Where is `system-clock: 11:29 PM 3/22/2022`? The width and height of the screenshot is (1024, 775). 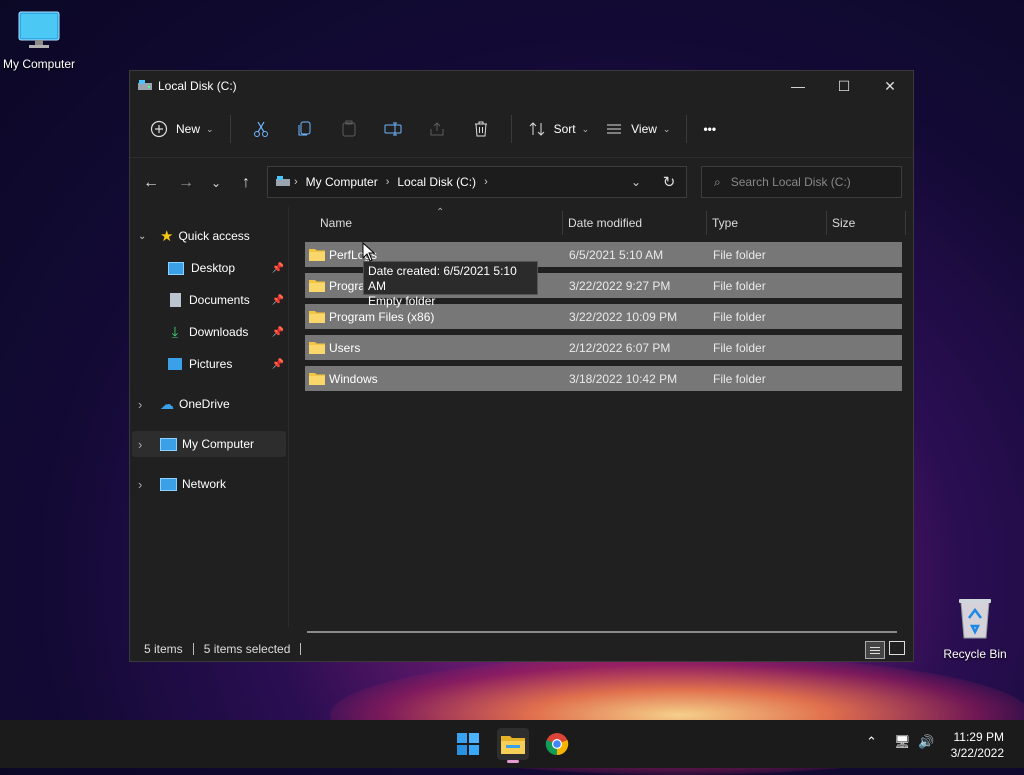
system-clock: 11:29 PM 3/22/2022 is located at coordinates (977, 745).